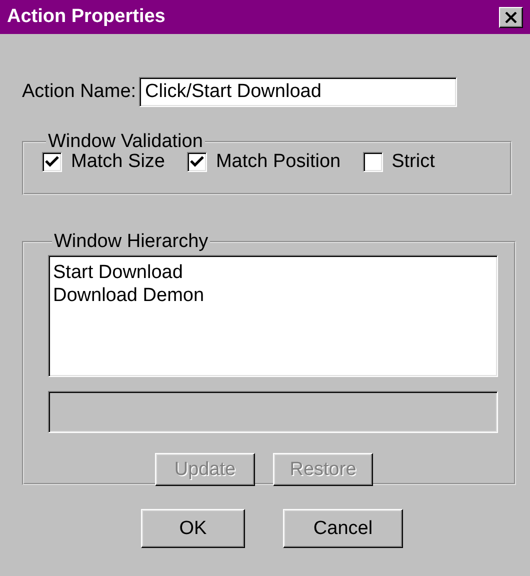  What do you see at coordinates (118, 162) in the screenshot?
I see `checkbox-label: Match Size` at bounding box center [118, 162].